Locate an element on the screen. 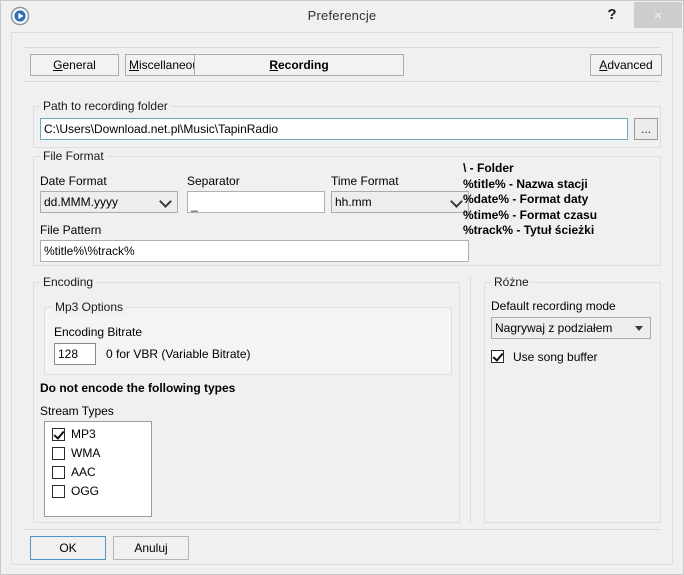 This screenshot has height=575, width=684. checkbox-mp3-icon is located at coordinates (58, 434).